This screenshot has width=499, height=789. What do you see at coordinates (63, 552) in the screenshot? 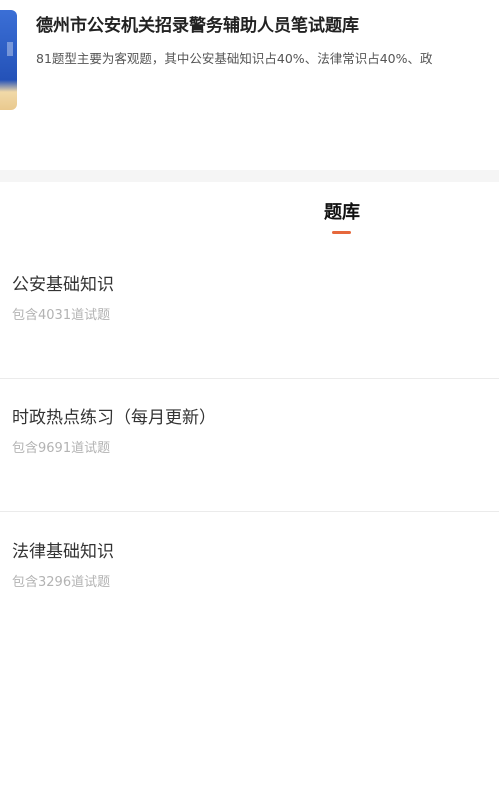
I see `item-title: 法律基础知识` at bounding box center [63, 552].